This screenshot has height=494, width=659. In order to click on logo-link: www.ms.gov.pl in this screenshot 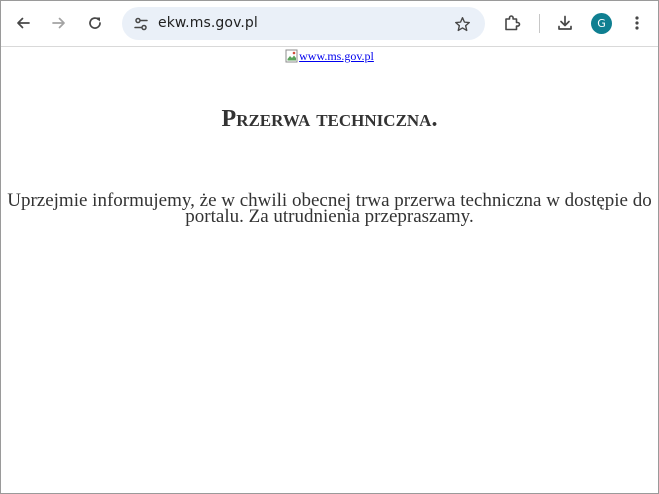, I will do `click(329, 56)`.